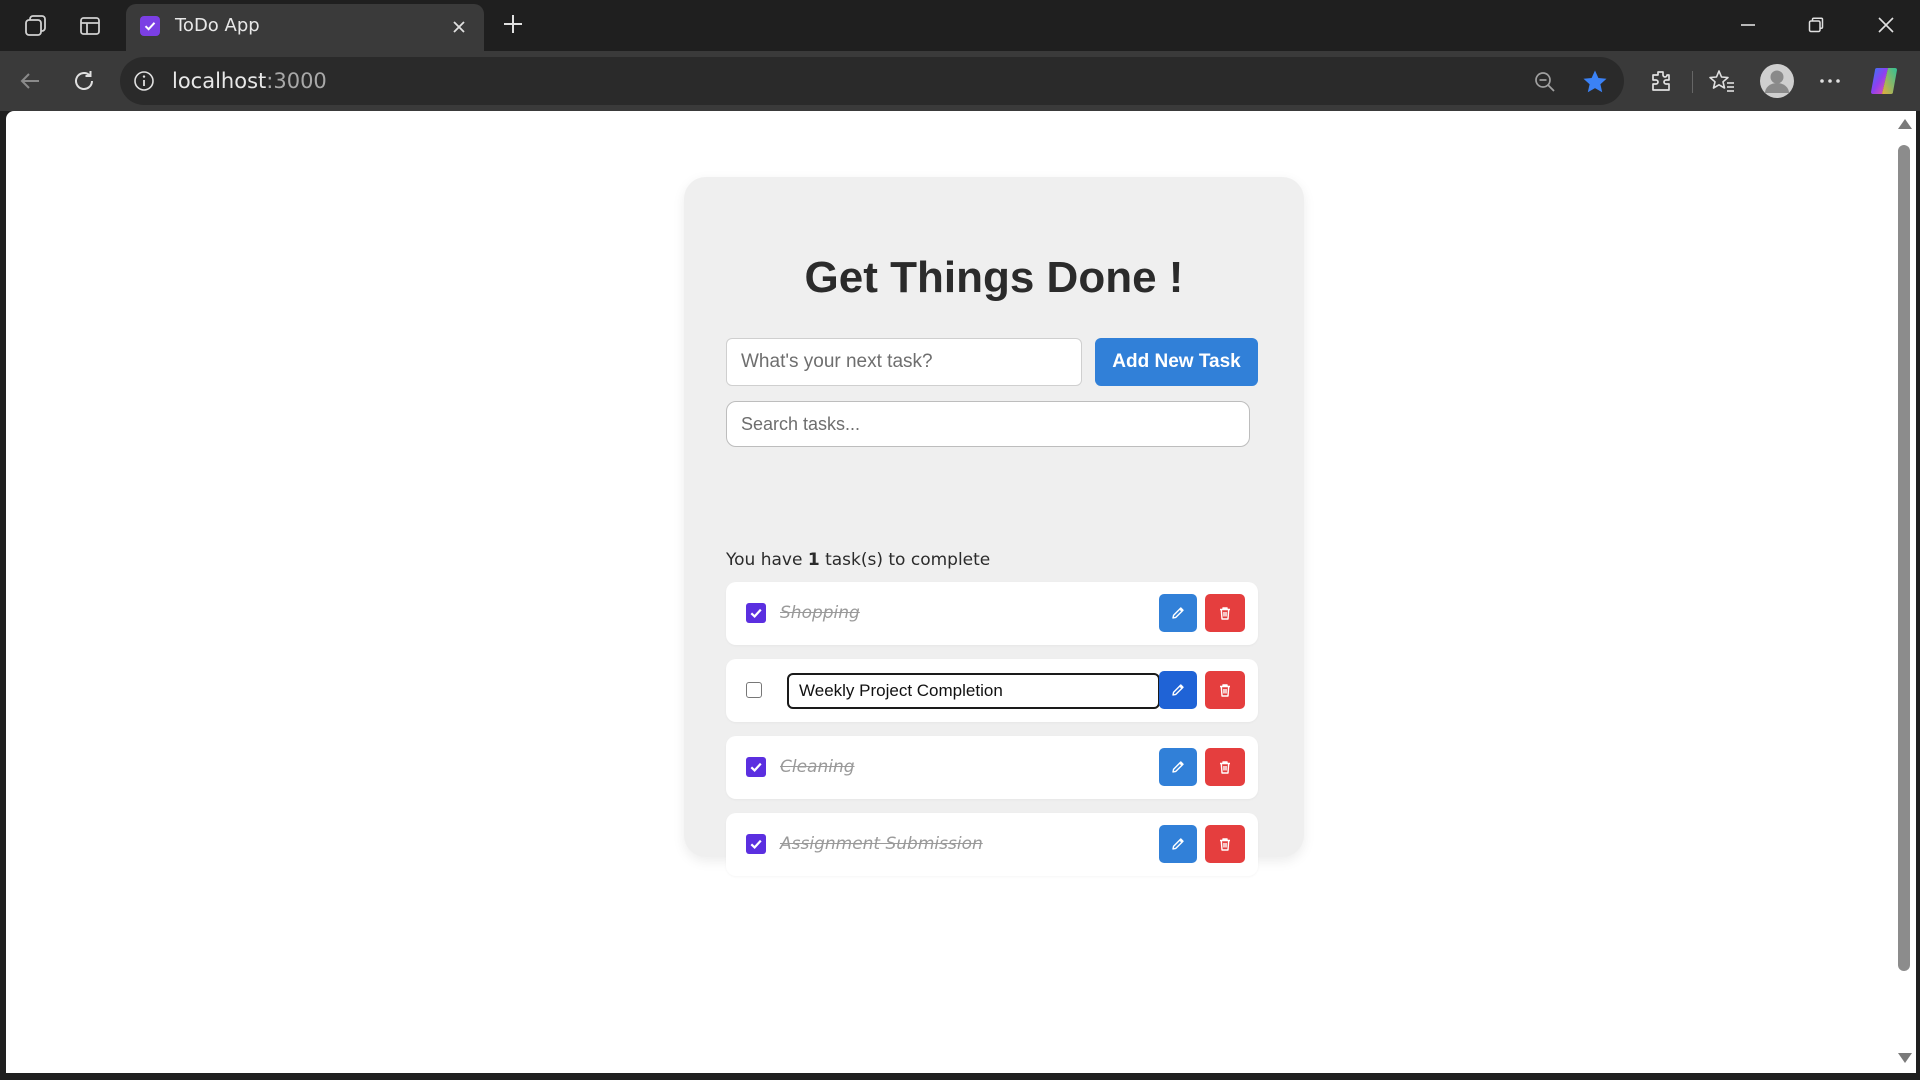 This screenshot has height=1080, width=1920. I want to click on restore-icon, so click(1816, 25).